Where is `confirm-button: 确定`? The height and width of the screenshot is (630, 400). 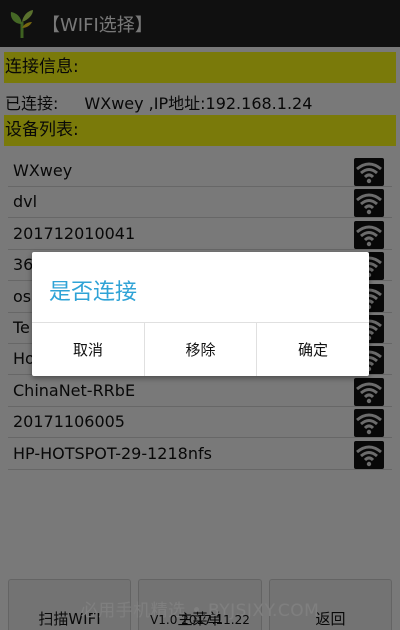 confirm-button: 确定 is located at coordinates (313, 349).